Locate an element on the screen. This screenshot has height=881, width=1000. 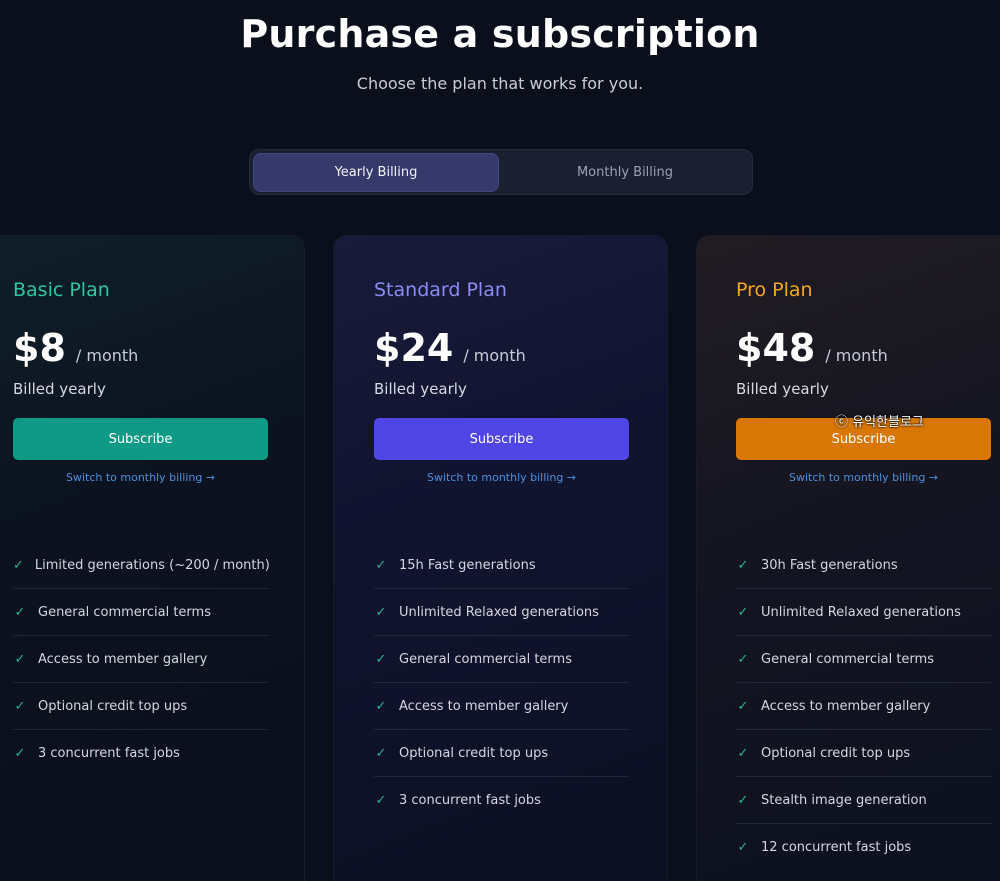
feature-label: 30h Fast generations is located at coordinates (829, 565).